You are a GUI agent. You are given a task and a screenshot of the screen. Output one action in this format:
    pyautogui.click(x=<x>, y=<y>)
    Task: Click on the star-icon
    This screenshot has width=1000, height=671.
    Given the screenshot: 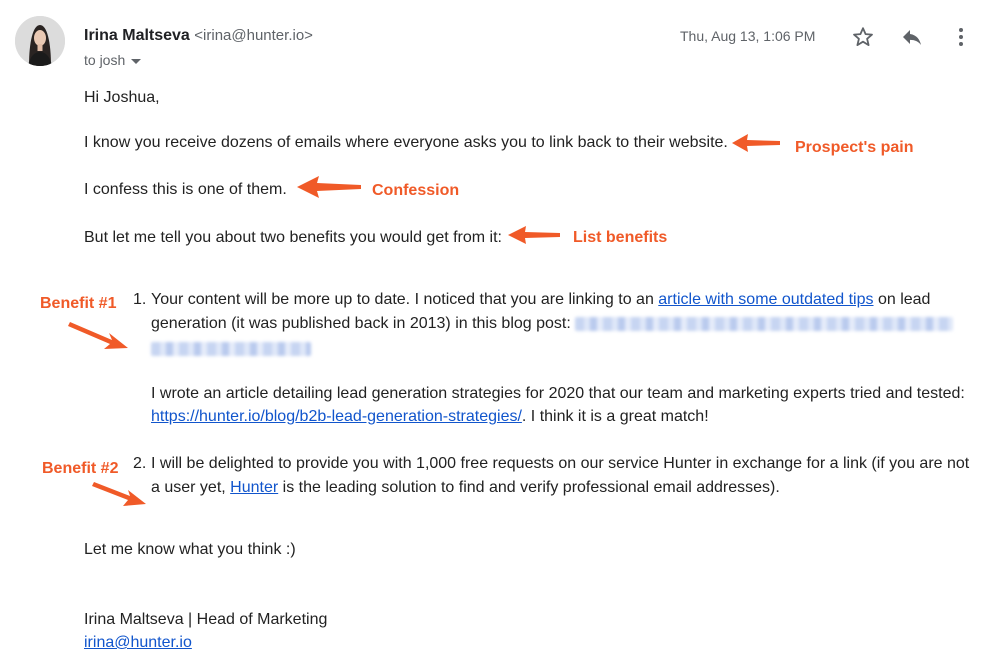 What is the action you would take?
    pyautogui.click(x=863, y=36)
    